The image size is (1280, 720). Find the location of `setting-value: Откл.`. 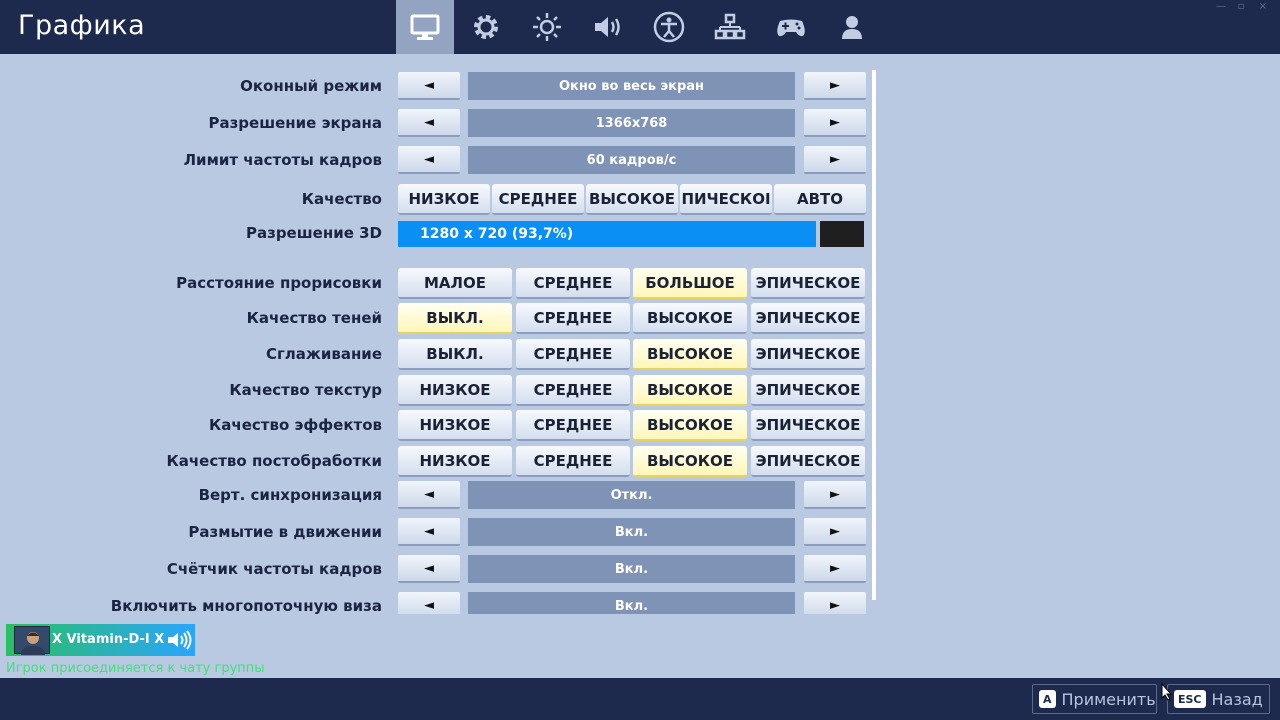

setting-value: Откл. is located at coordinates (631, 495).